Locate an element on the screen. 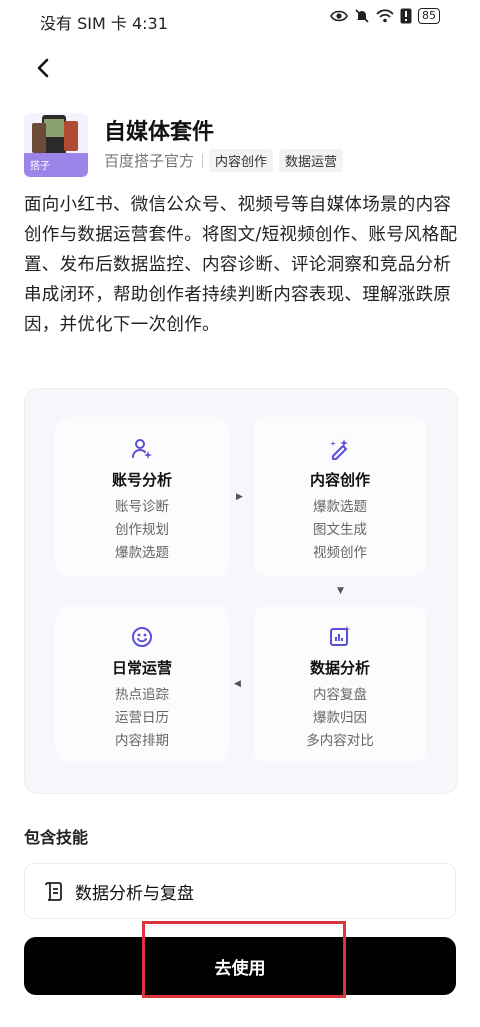 This screenshot has height=1027, width=480. arrow-left-icon: ◀ is located at coordinates (237, 684).